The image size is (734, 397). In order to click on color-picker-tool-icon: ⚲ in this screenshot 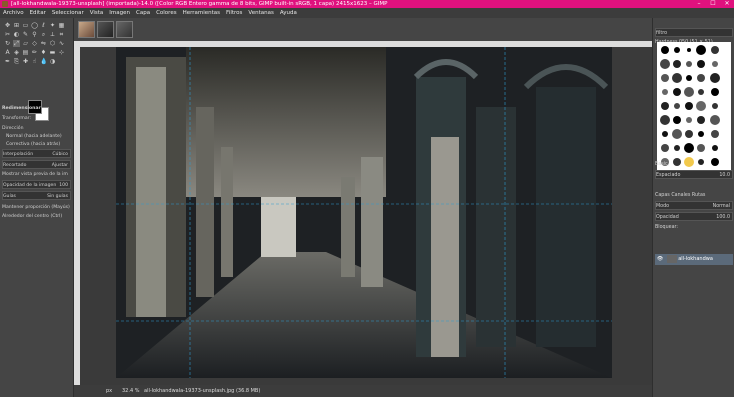, I will do `click(34, 34)`.